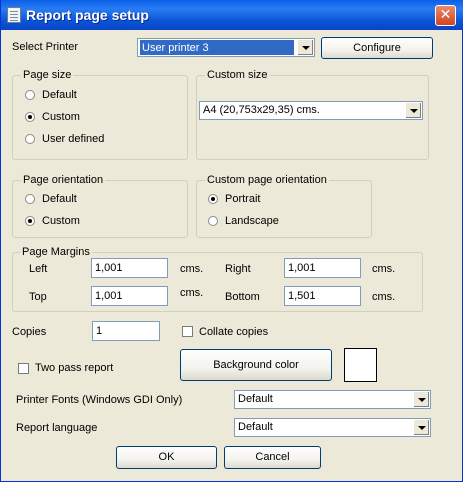  What do you see at coordinates (59, 95) in the screenshot?
I see `page-size-default-label: Default` at bounding box center [59, 95].